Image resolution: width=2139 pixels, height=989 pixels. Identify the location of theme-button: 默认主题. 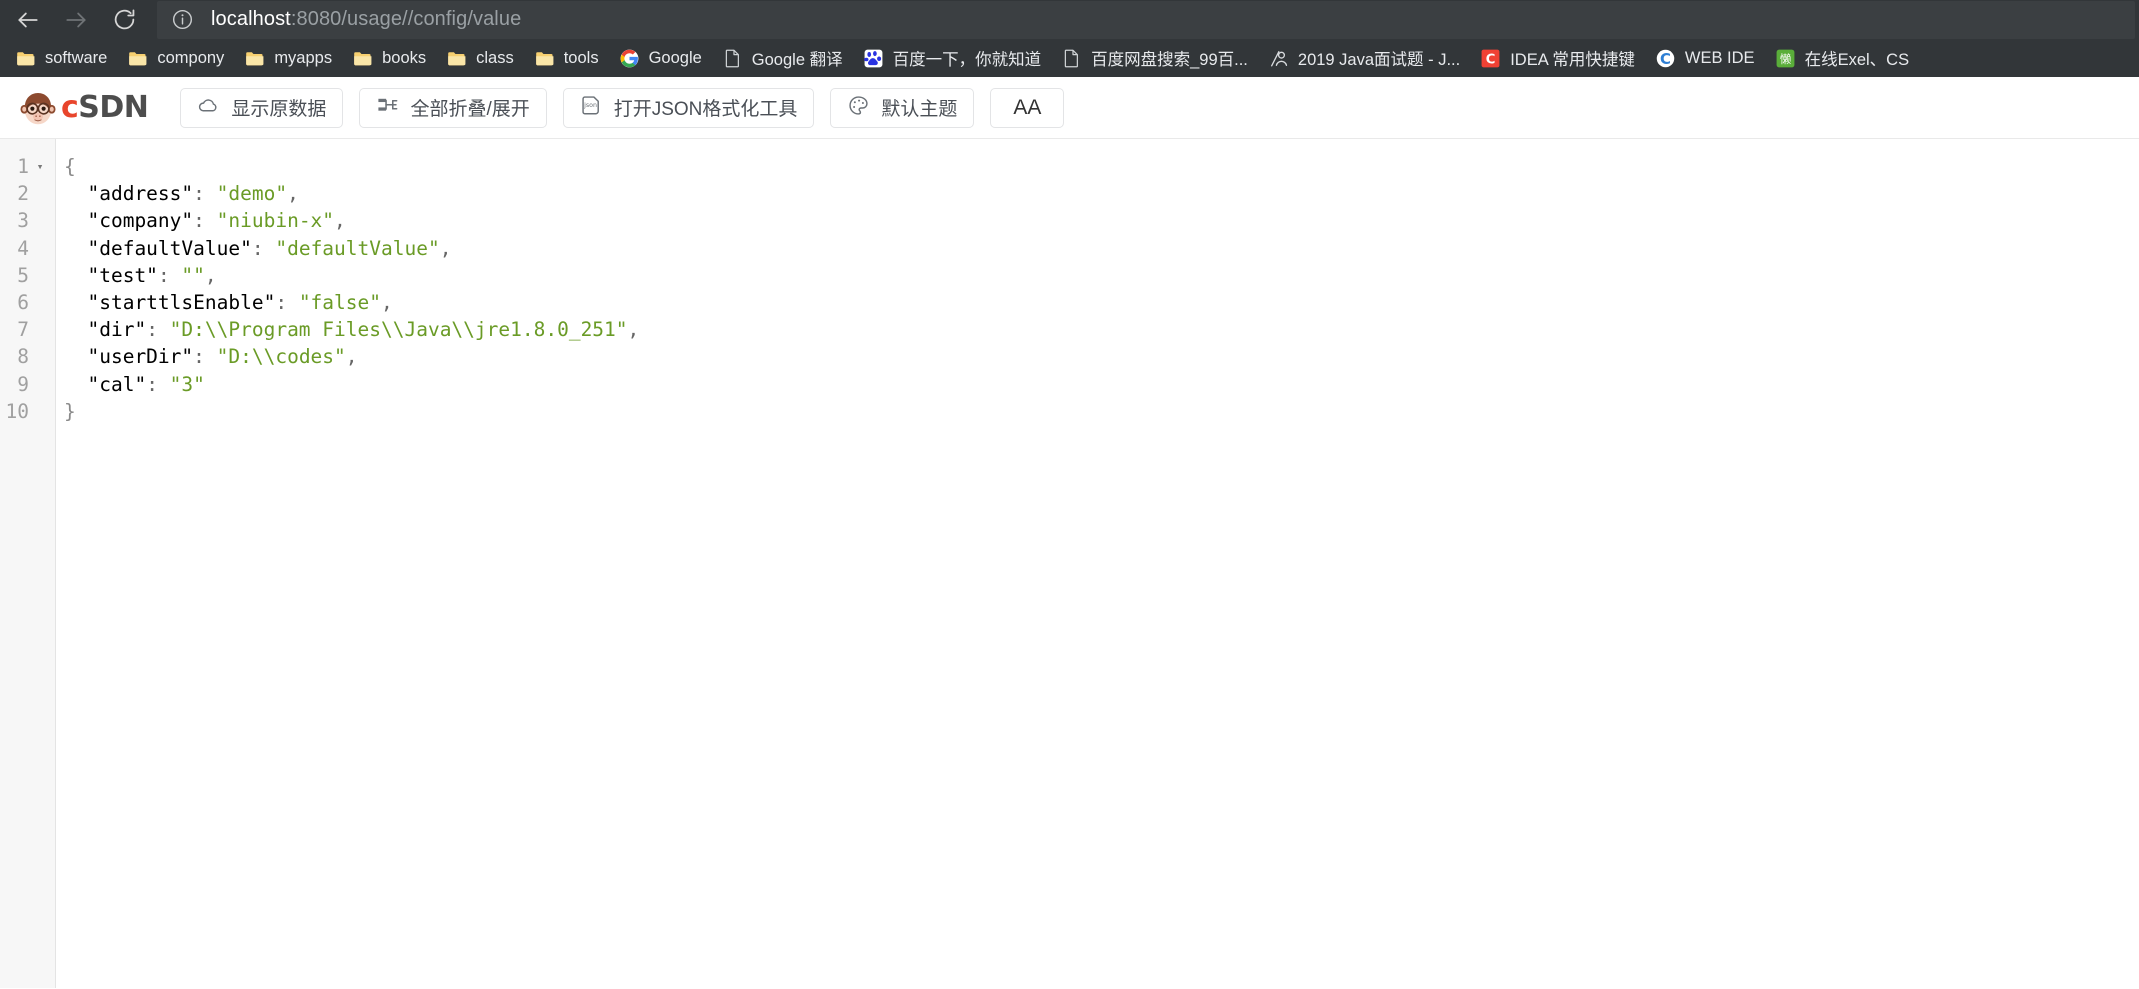
(902, 107).